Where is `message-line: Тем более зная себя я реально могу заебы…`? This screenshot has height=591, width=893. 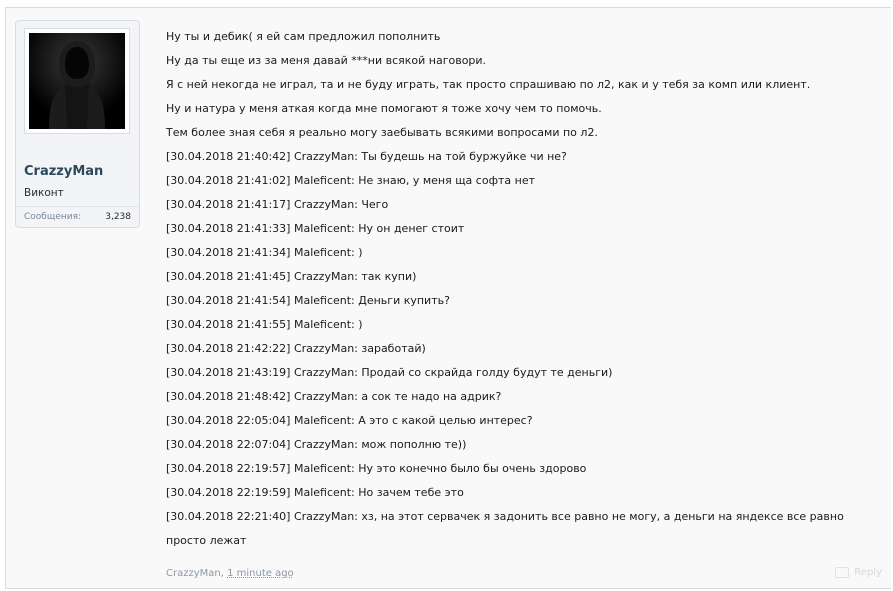
message-line: Тем более зная себя я реально могу заебы… is located at coordinates (382, 132).